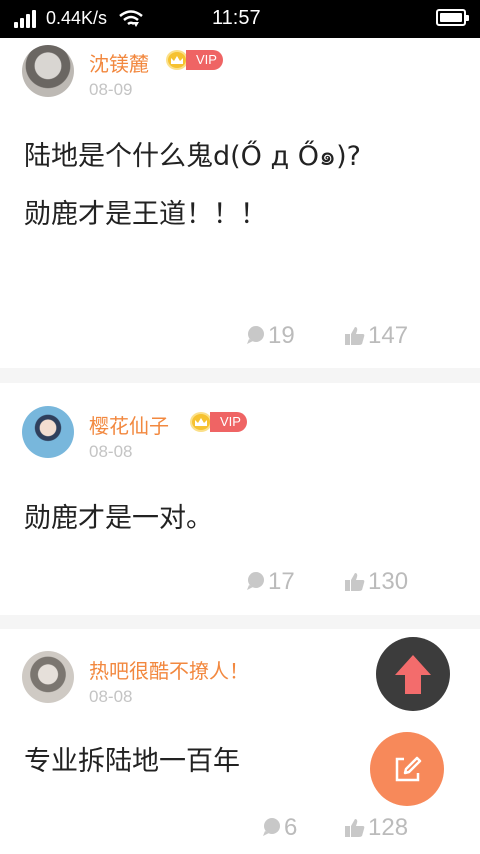 This screenshot has height=854, width=480. I want to click on signal-icon, so click(27, 19).